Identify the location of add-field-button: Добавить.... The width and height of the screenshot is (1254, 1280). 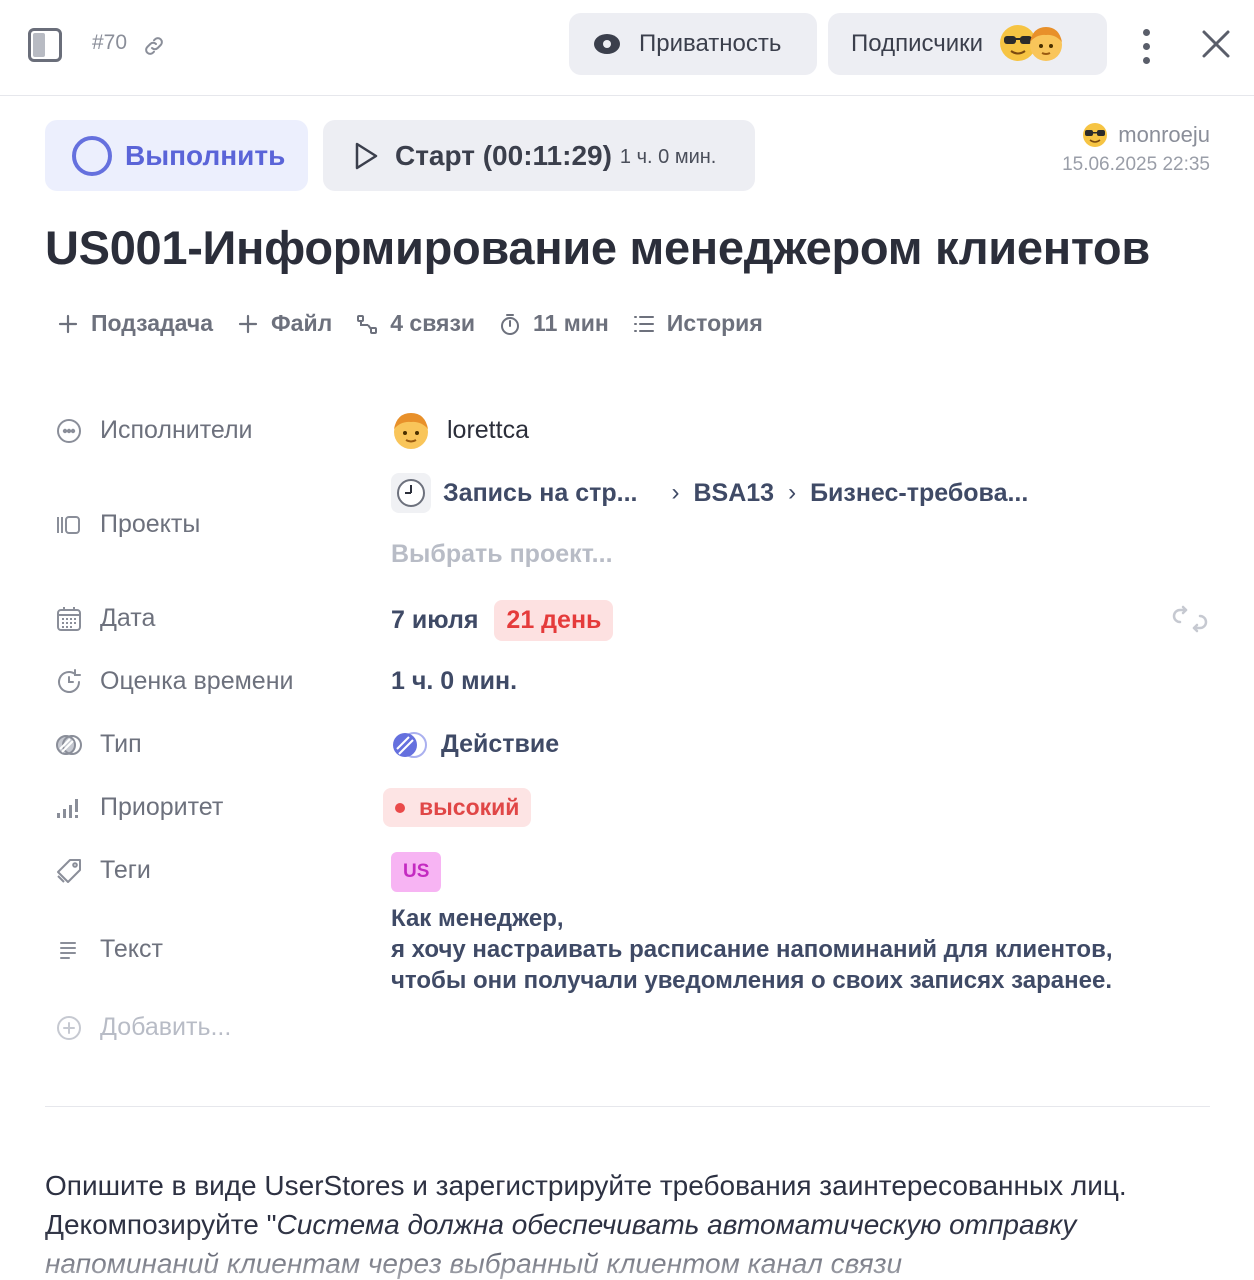
(143, 1027).